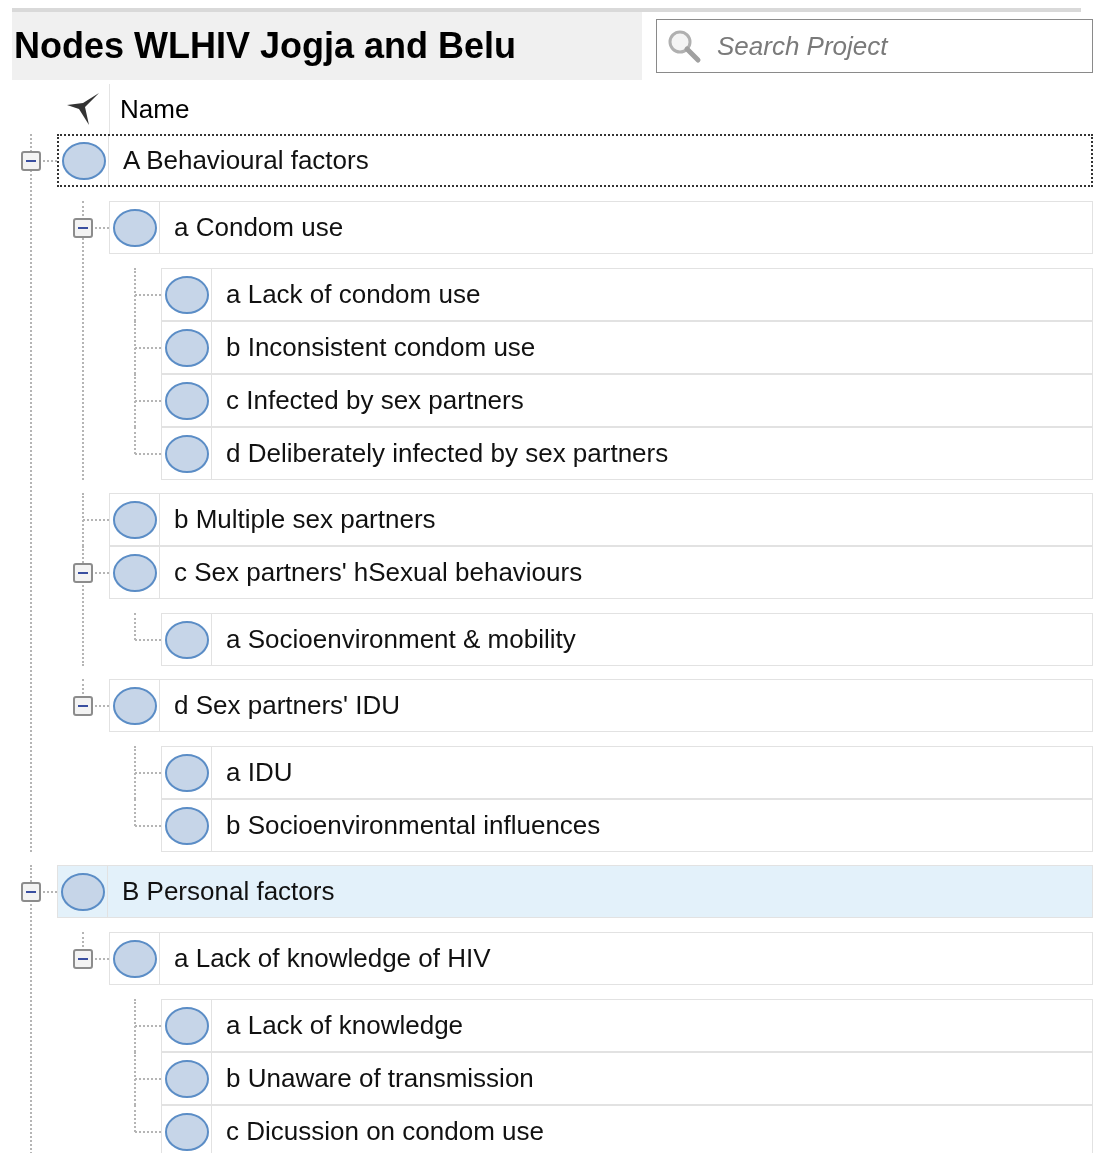 The width and height of the screenshot is (1093, 1153). What do you see at coordinates (627, 294) in the screenshot?
I see `node-row: a Lack of condom use` at bounding box center [627, 294].